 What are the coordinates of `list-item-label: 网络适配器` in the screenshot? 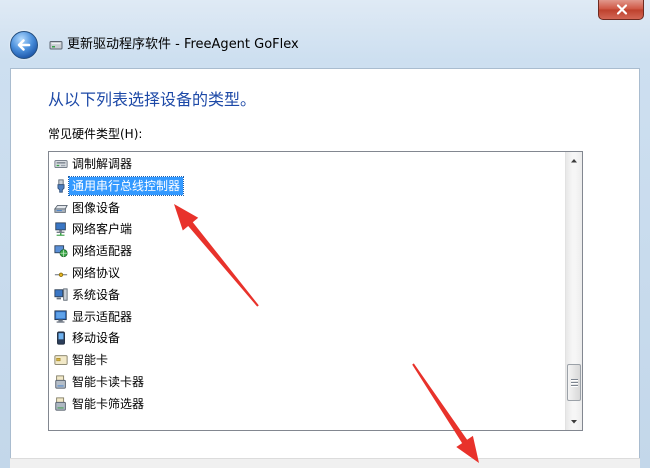 It's located at (102, 251).